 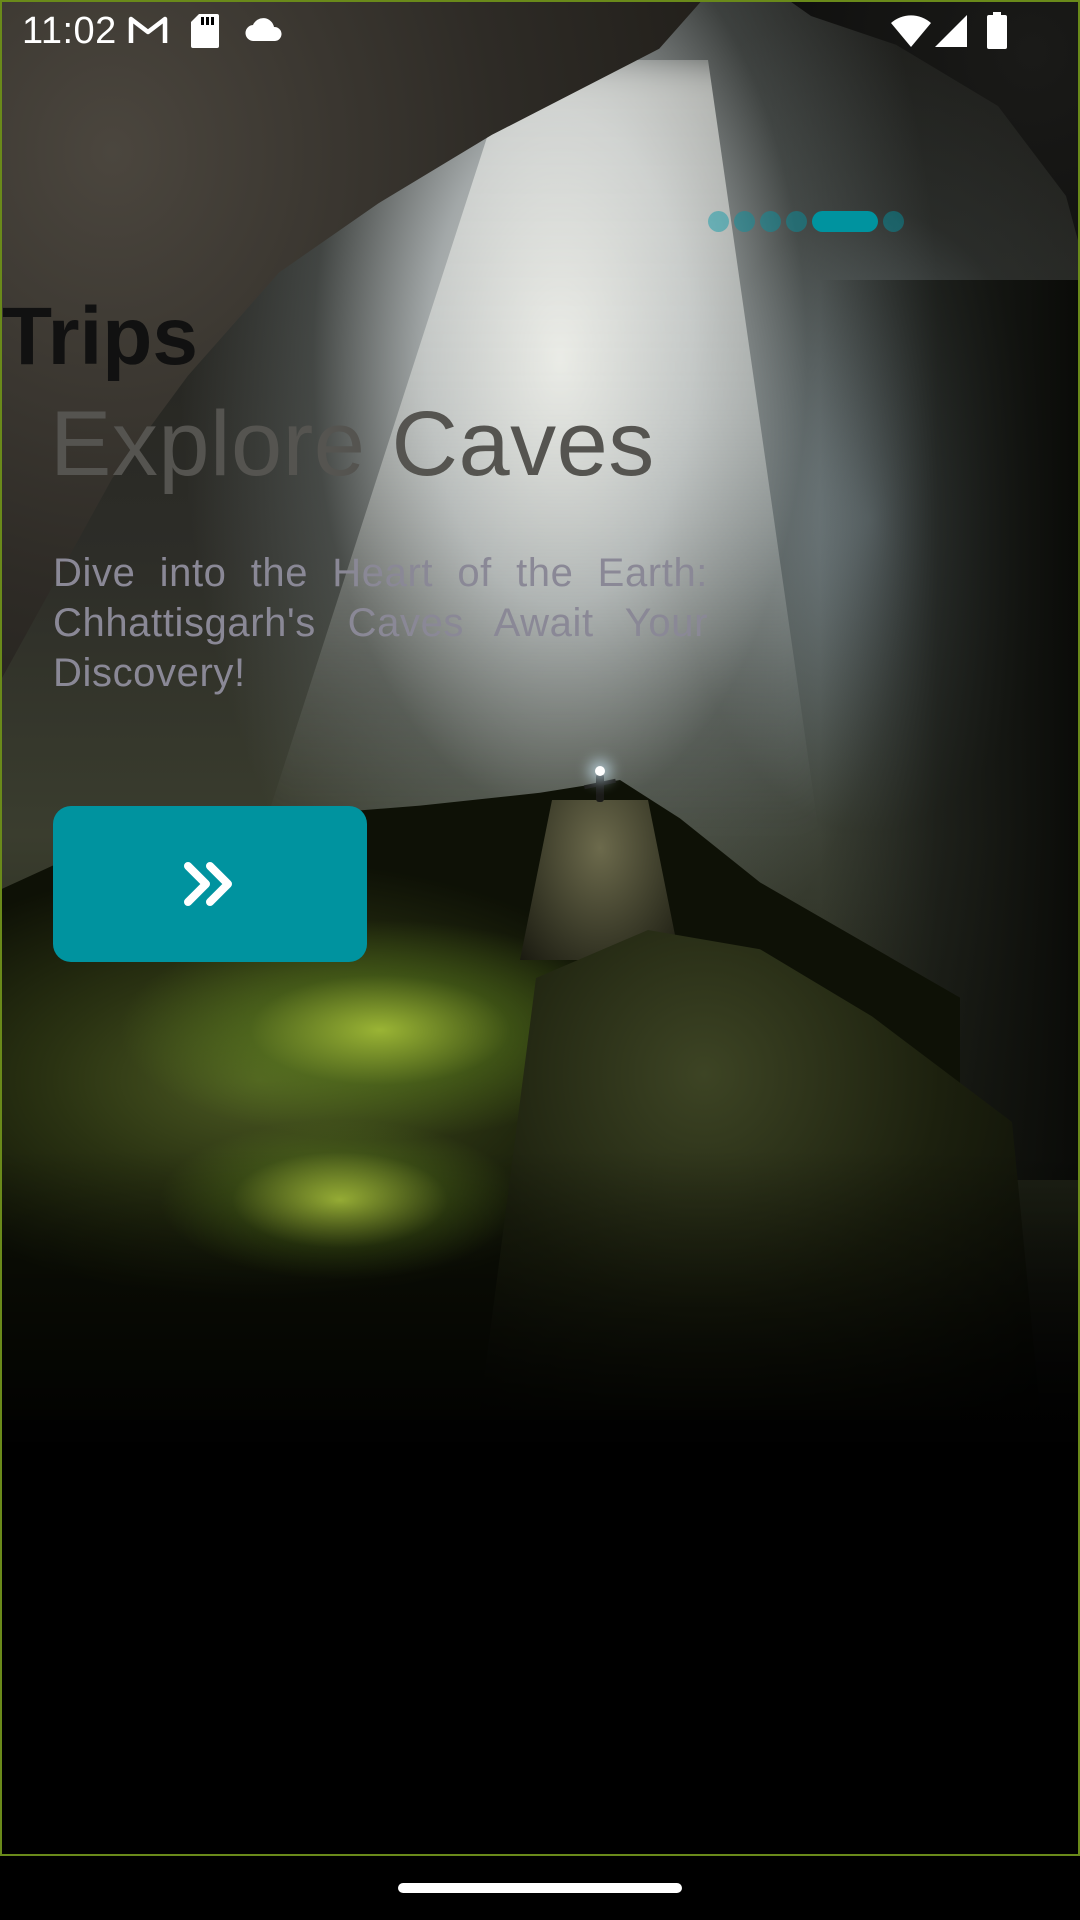 I want to click on home-indicator, so click(x=540, y=1888).